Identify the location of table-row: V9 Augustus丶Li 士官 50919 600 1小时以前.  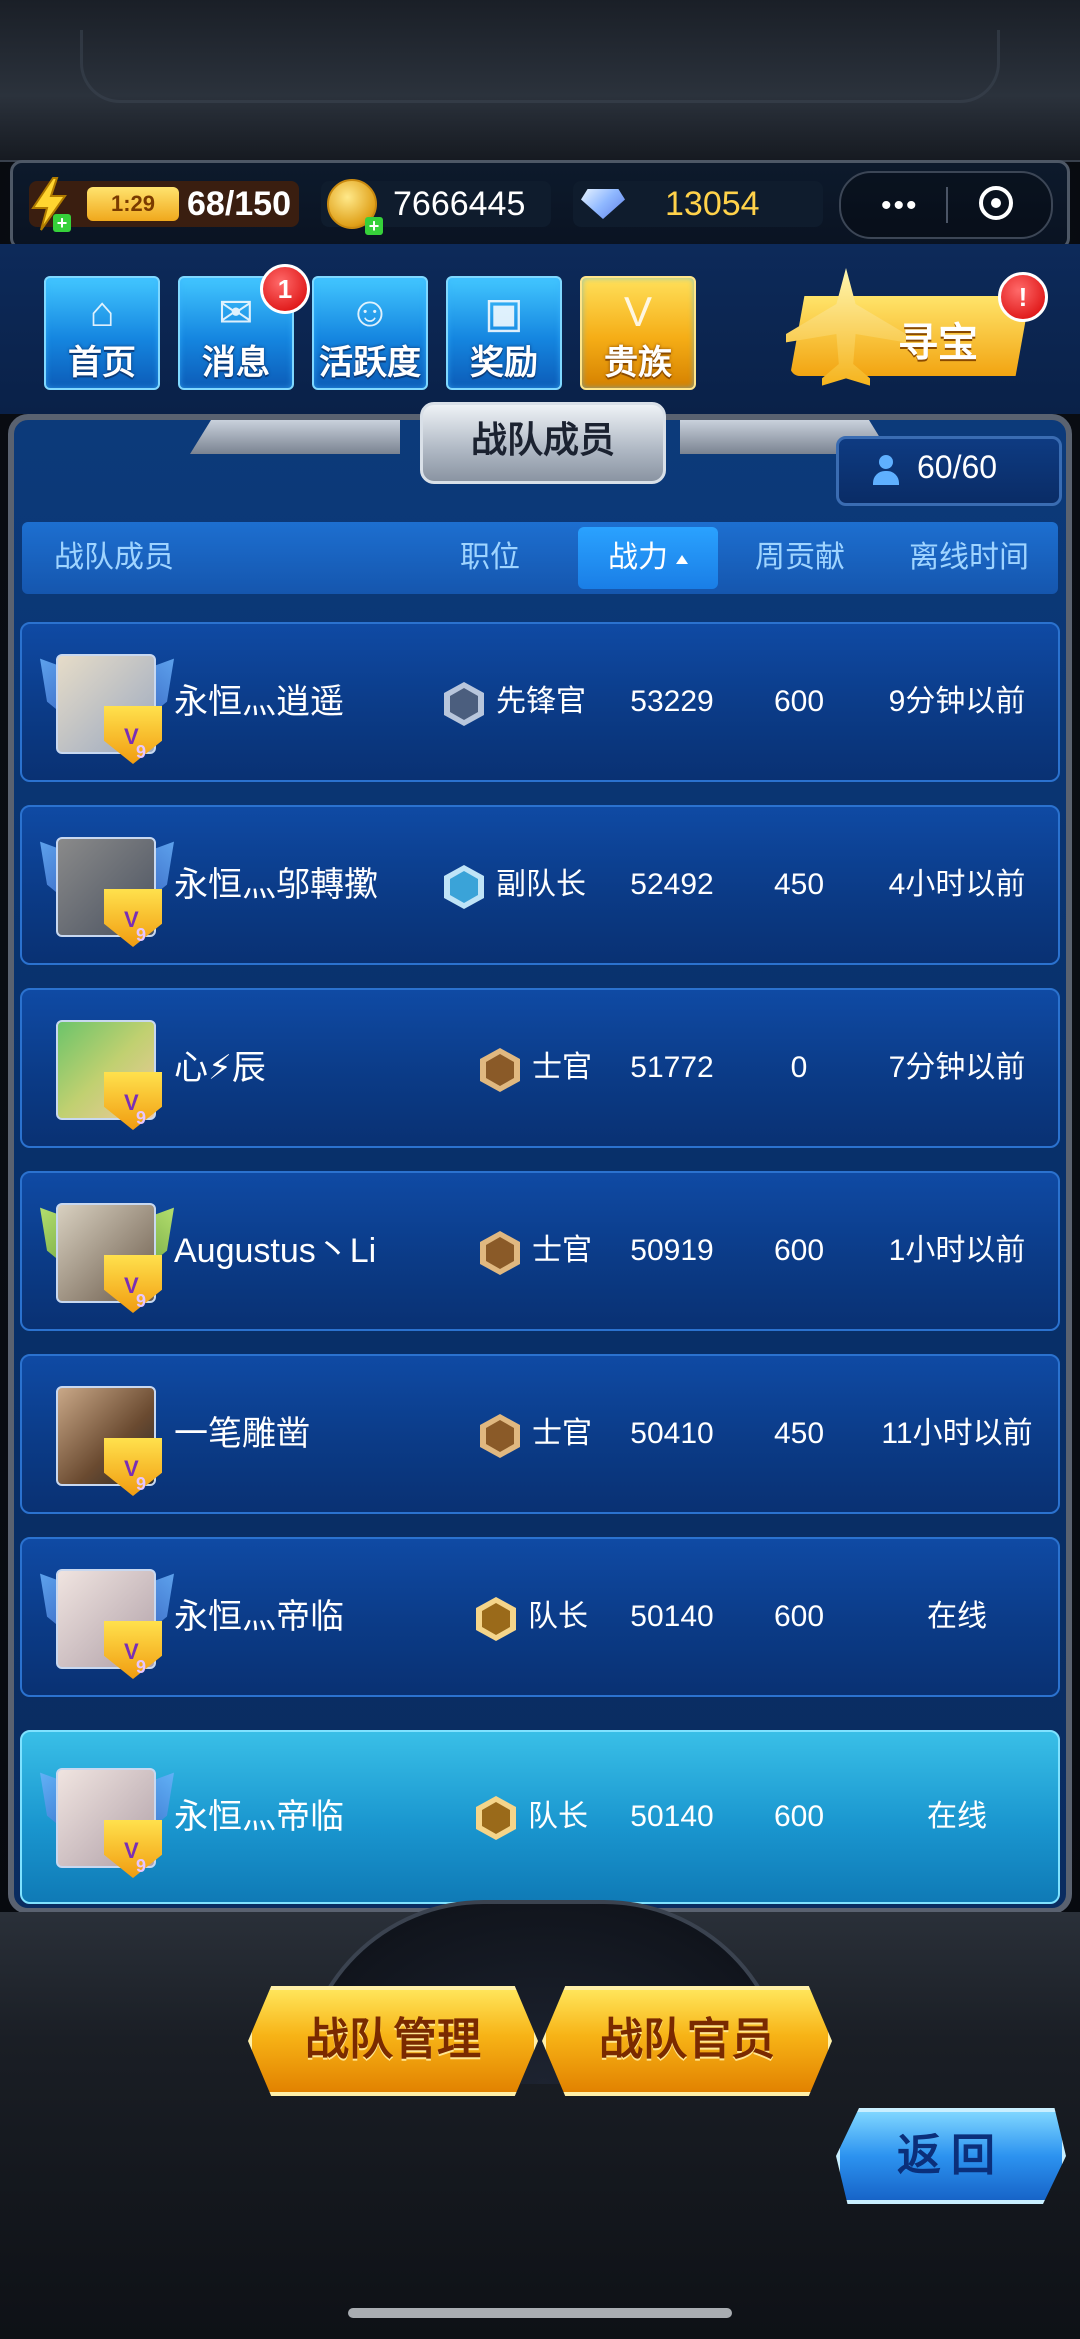
(540, 1251).